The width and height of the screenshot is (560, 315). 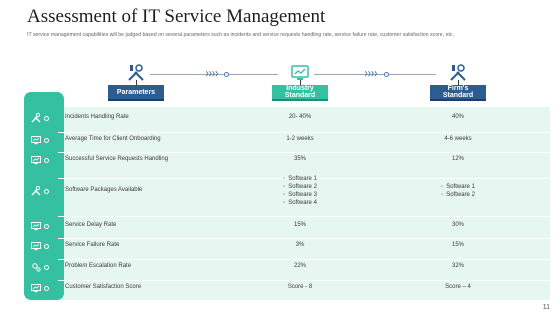 What do you see at coordinates (91, 225) in the screenshot?
I see `row-label: Service Delay Rate` at bounding box center [91, 225].